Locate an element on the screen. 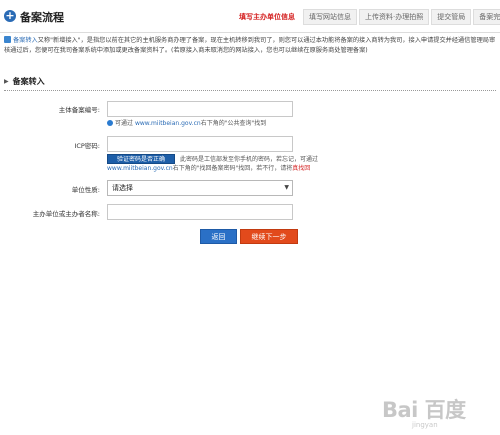  record-no-label: 主体备案编号: is located at coordinates (79, 110).